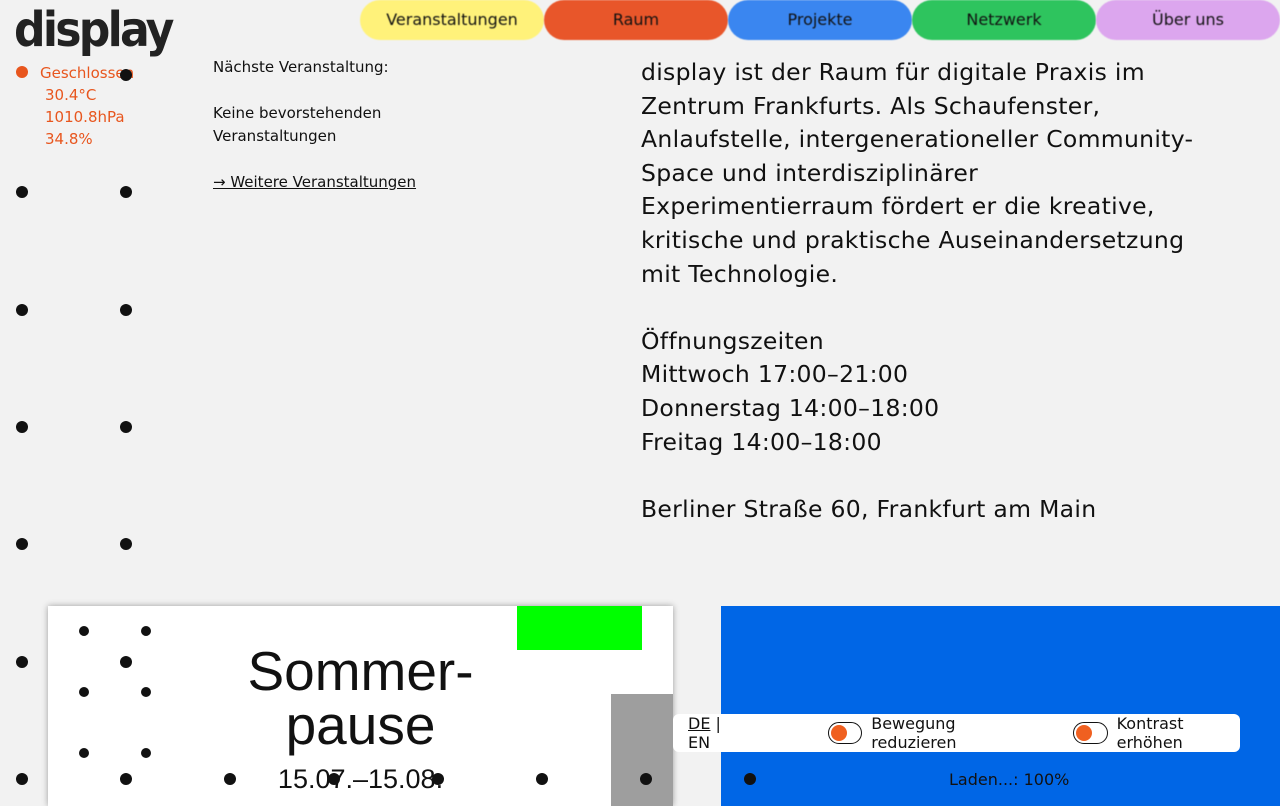 The width and height of the screenshot is (1280, 806). I want to click on address: Berliner Straße 60, Frankfurt am Main, so click(869, 508).